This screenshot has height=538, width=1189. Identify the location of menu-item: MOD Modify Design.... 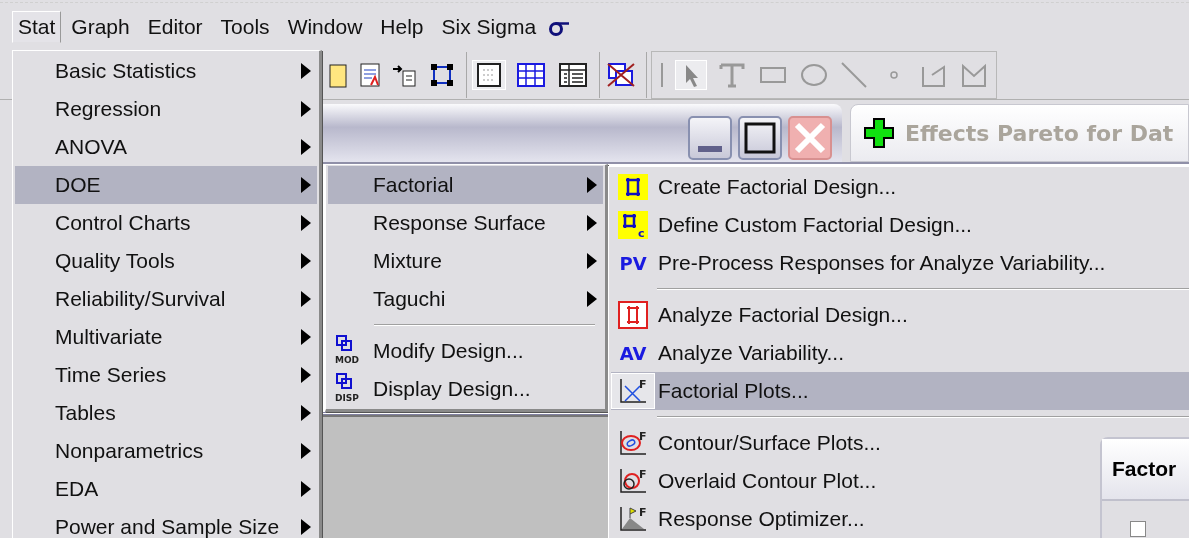
(465, 351).